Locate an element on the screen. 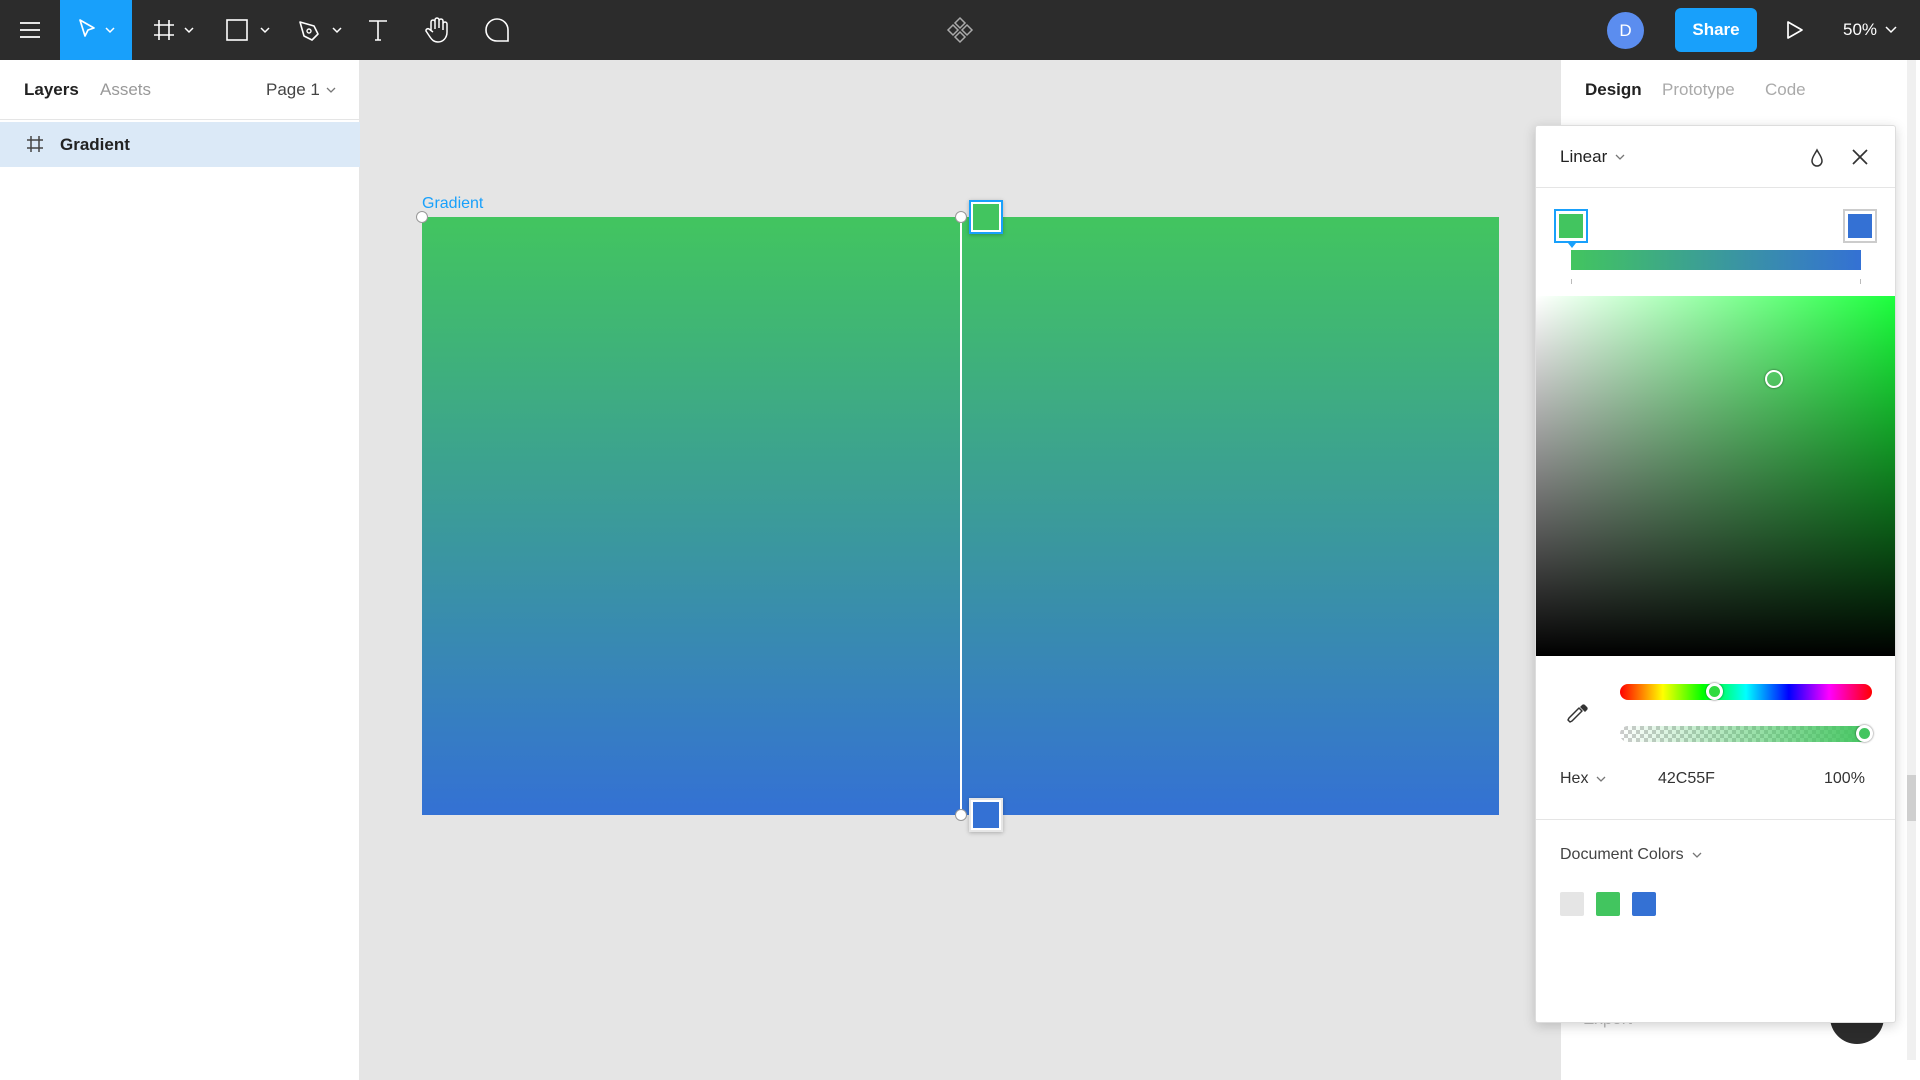 The image size is (1920, 1080). hand-tool-icon is located at coordinates (436, 30).